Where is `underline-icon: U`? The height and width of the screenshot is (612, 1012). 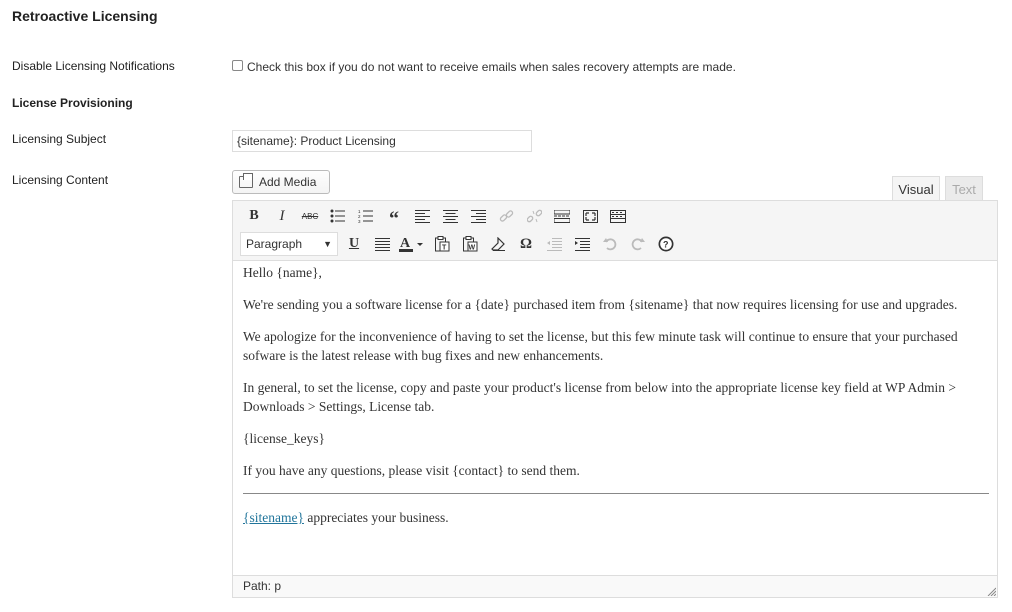 underline-icon: U is located at coordinates (354, 244).